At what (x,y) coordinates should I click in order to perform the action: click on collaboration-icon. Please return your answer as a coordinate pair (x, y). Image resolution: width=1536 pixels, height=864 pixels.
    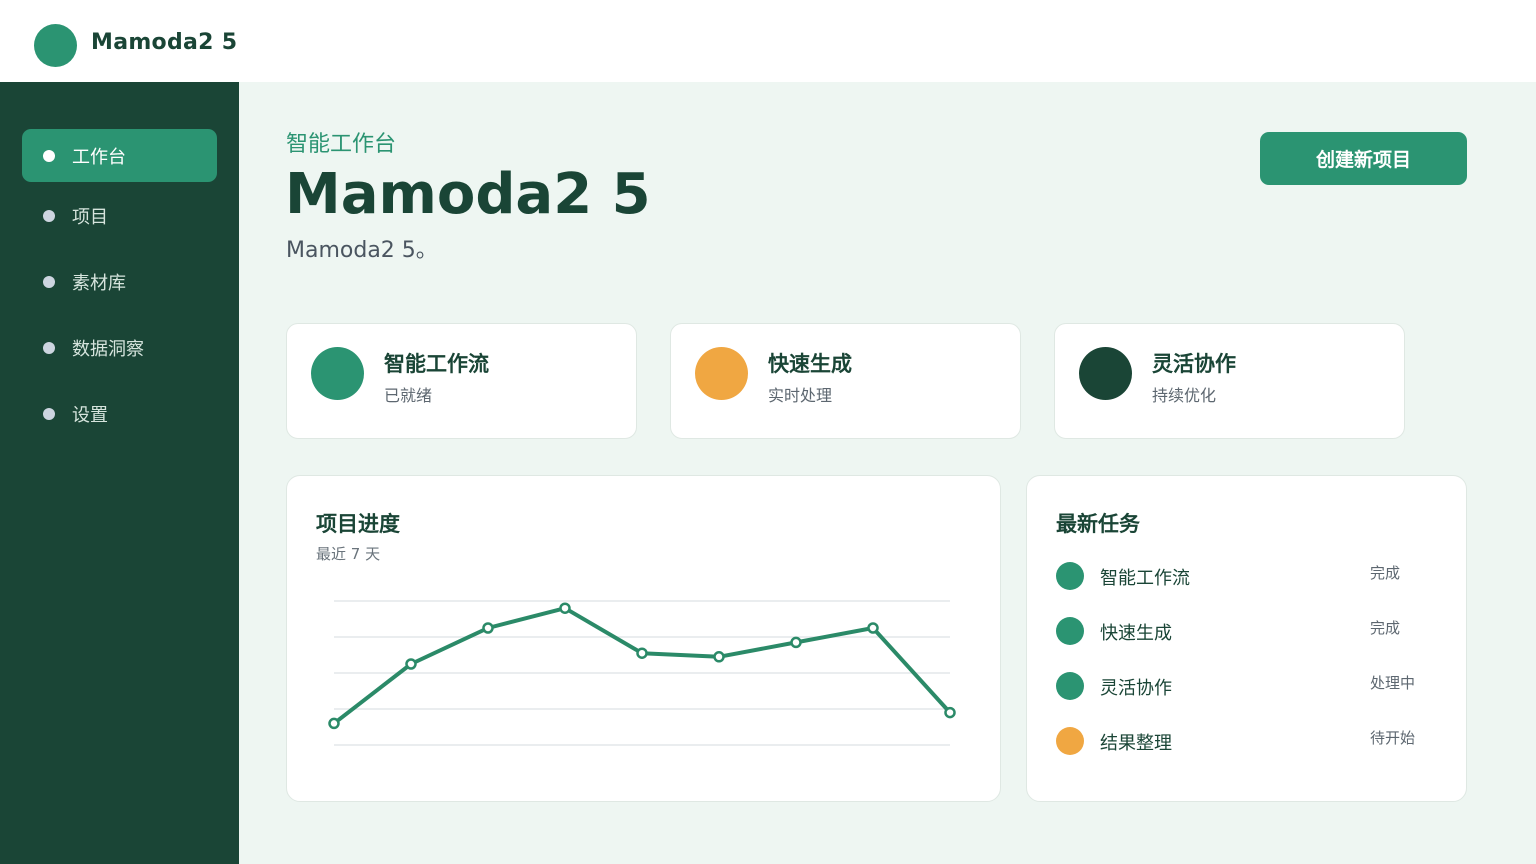
    Looking at the image, I should click on (1105, 373).